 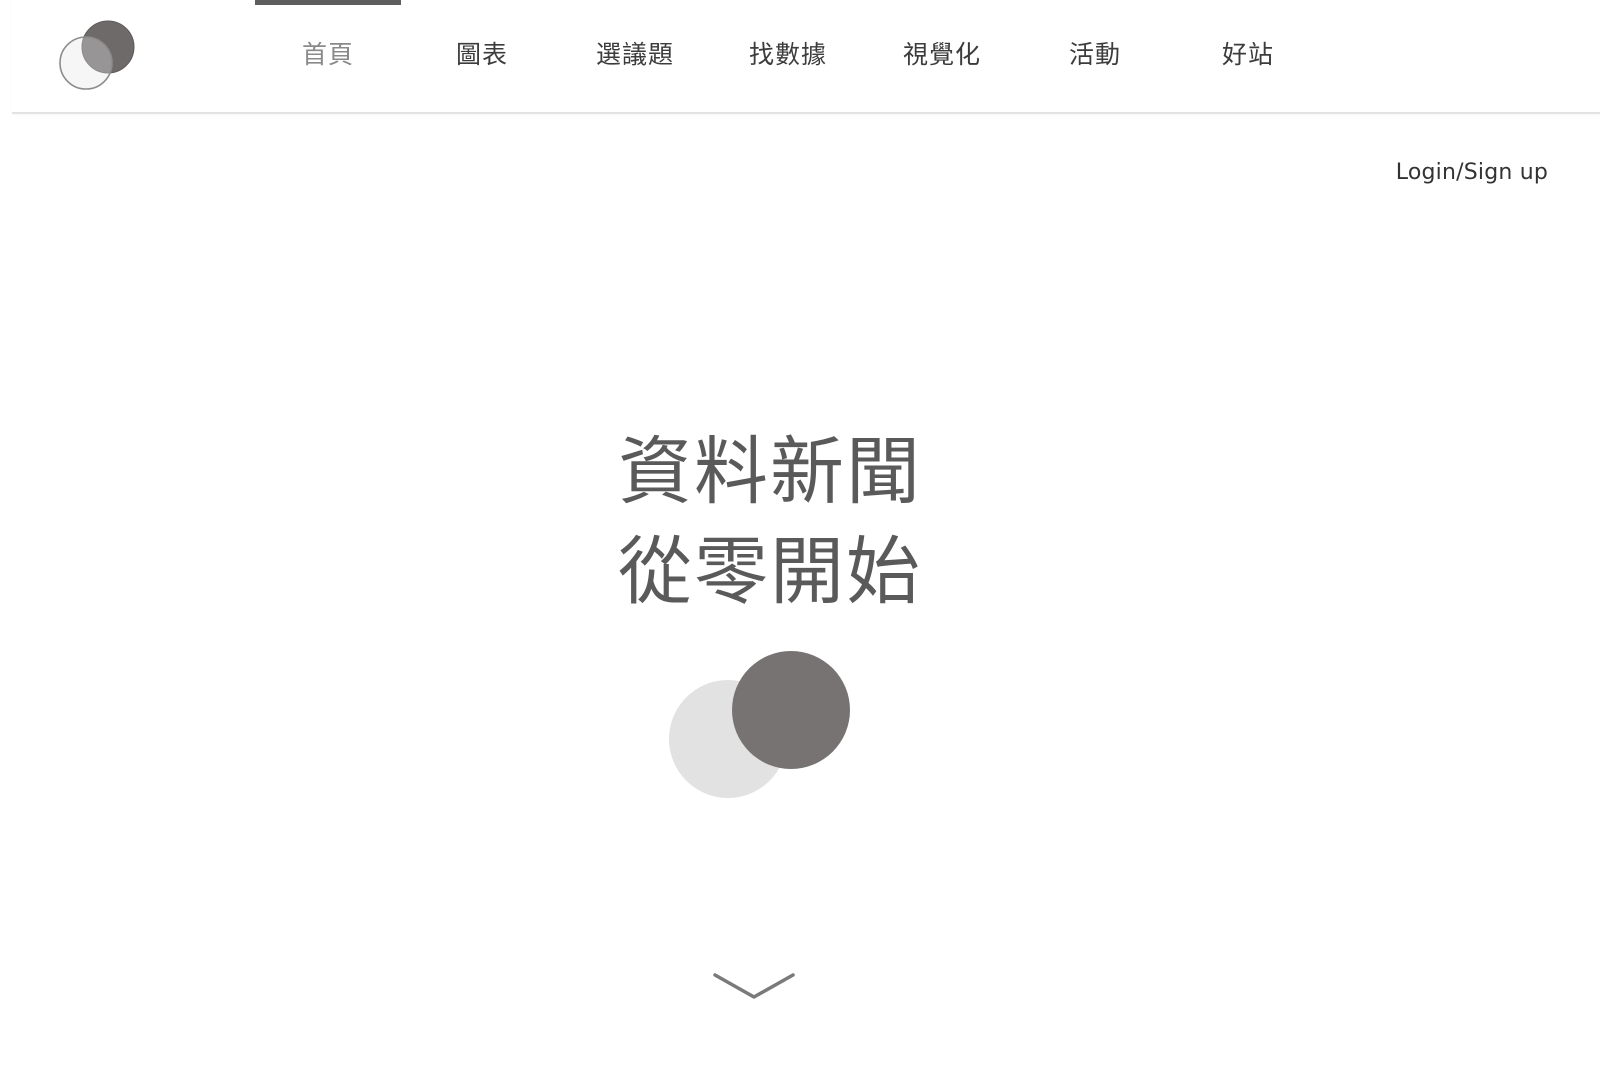 I want to click on nav-item-charts: 圖表, so click(x=482, y=56).